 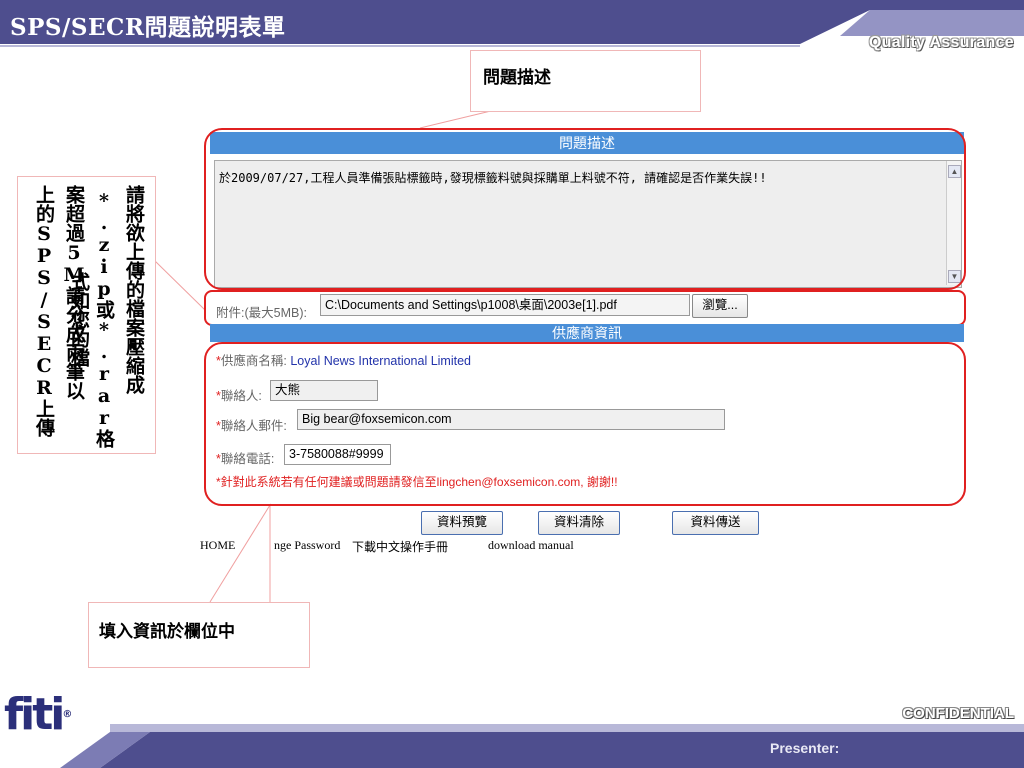 What do you see at coordinates (585, 81) in the screenshot?
I see `callout-problem-description: 問題描述` at bounding box center [585, 81].